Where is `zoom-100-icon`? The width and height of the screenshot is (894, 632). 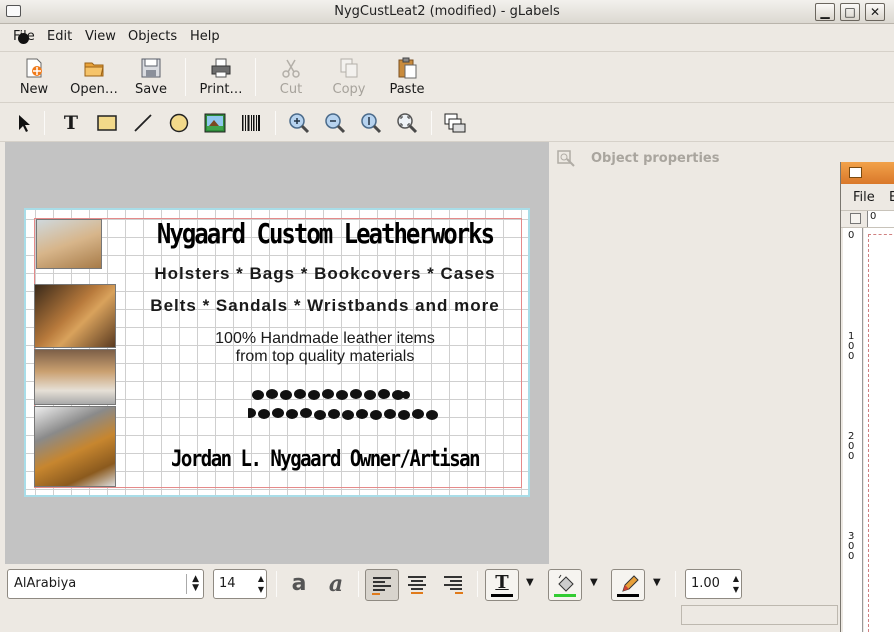
zoom-100-icon is located at coordinates (371, 123).